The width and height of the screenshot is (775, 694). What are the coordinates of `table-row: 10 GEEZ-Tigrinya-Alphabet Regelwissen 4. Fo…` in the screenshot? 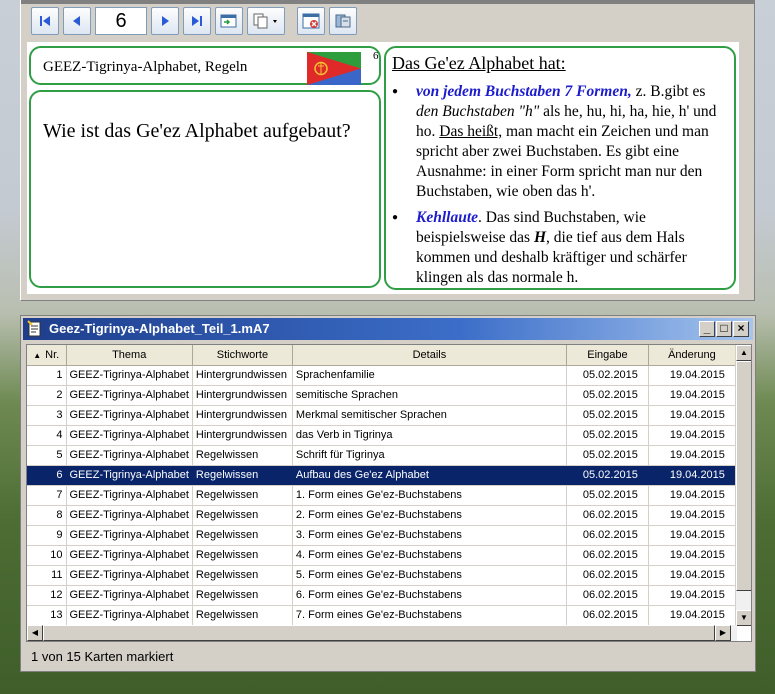 It's located at (381, 555).